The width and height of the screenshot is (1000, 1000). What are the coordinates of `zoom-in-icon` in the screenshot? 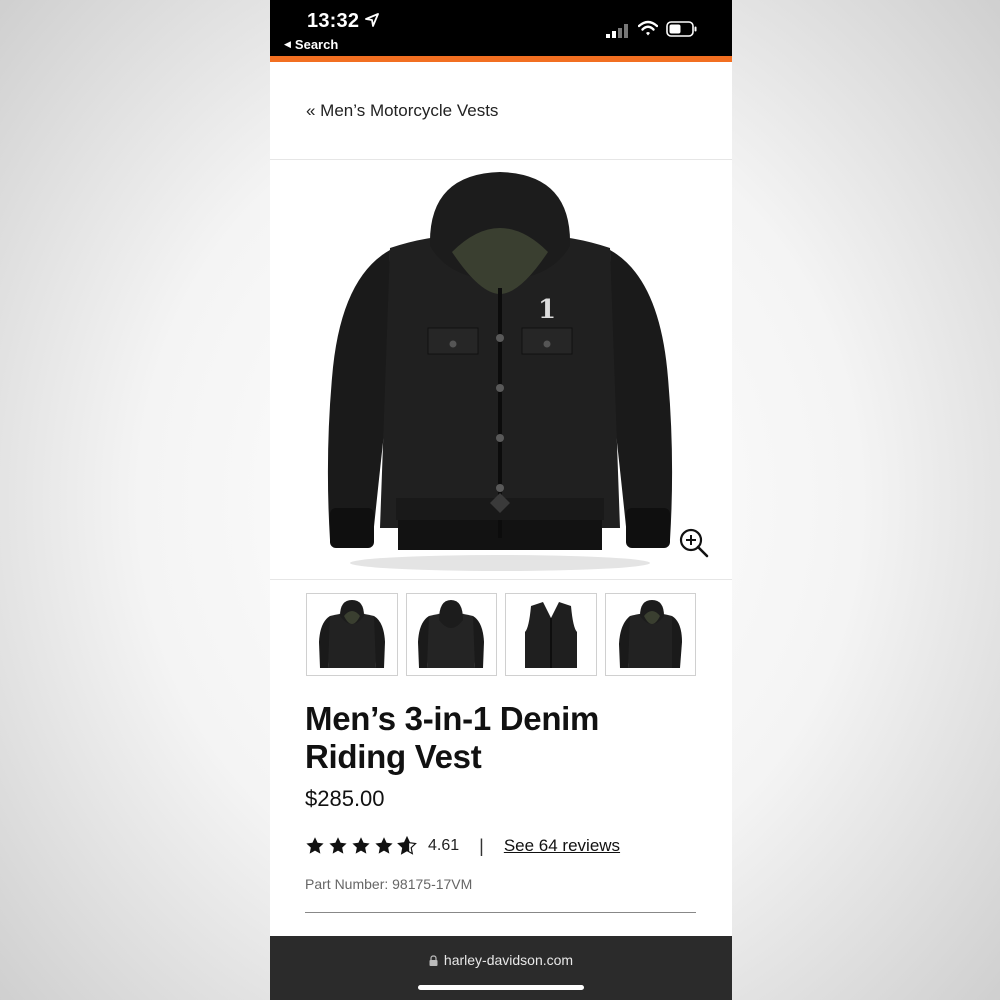 It's located at (694, 543).